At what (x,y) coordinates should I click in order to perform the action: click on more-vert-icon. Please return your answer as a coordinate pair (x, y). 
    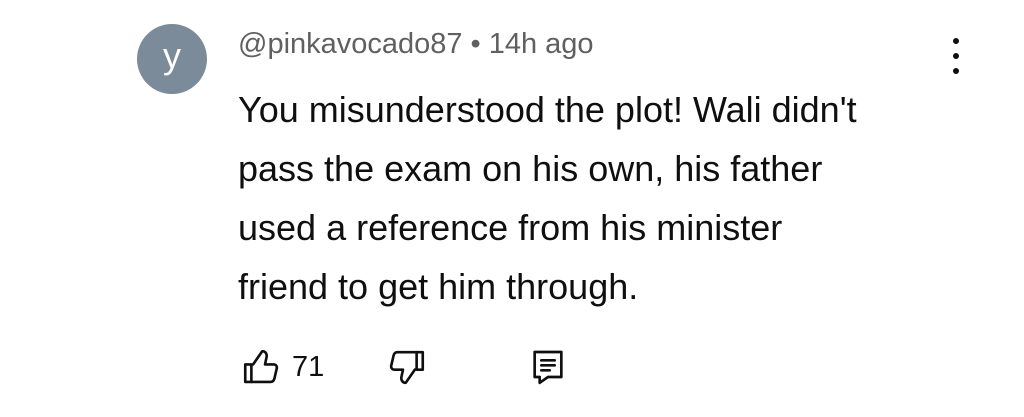
    Looking at the image, I should click on (956, 56).